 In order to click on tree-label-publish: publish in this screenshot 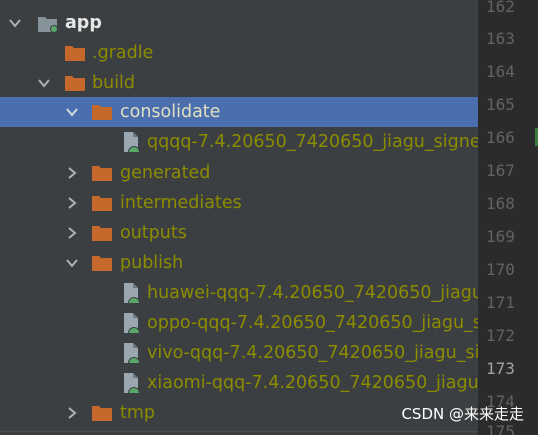, I will do `click(152, 263)`.